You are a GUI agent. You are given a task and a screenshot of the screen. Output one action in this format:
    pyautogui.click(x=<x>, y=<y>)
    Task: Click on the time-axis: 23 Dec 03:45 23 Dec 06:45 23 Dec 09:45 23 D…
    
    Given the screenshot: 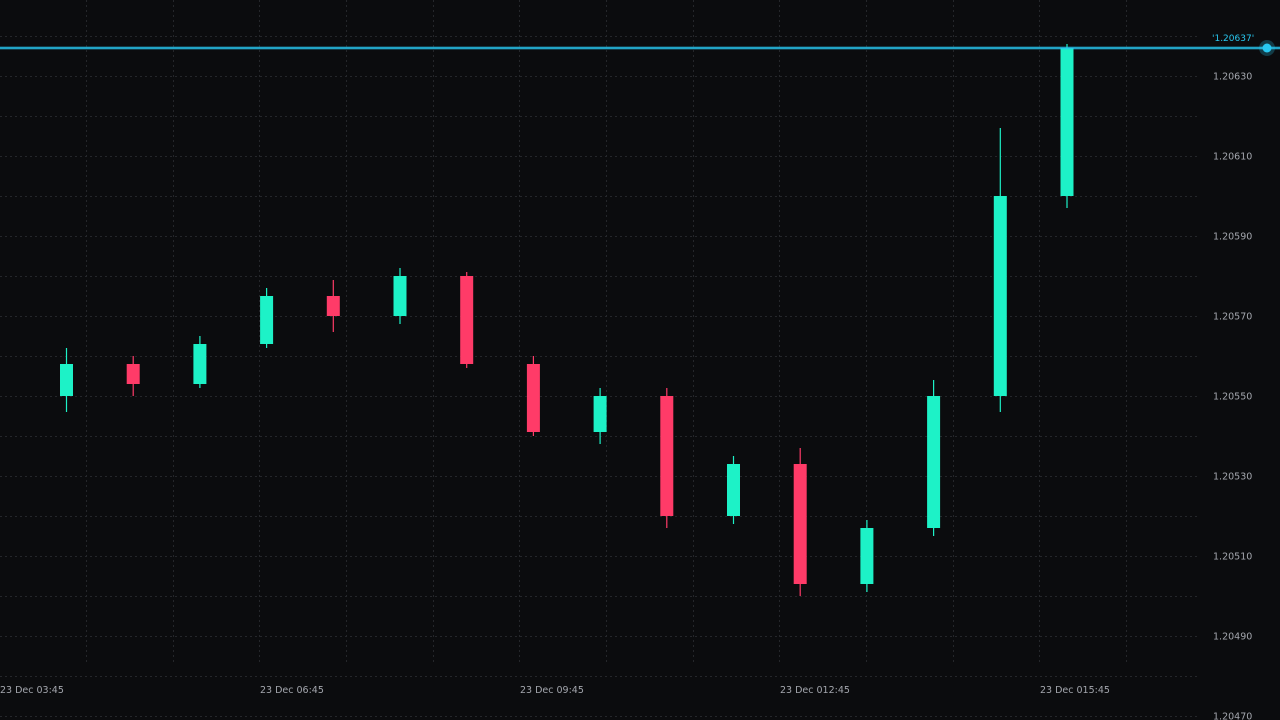 What is the action you would take?
    pyautogui.click(x=555, y=690)
    